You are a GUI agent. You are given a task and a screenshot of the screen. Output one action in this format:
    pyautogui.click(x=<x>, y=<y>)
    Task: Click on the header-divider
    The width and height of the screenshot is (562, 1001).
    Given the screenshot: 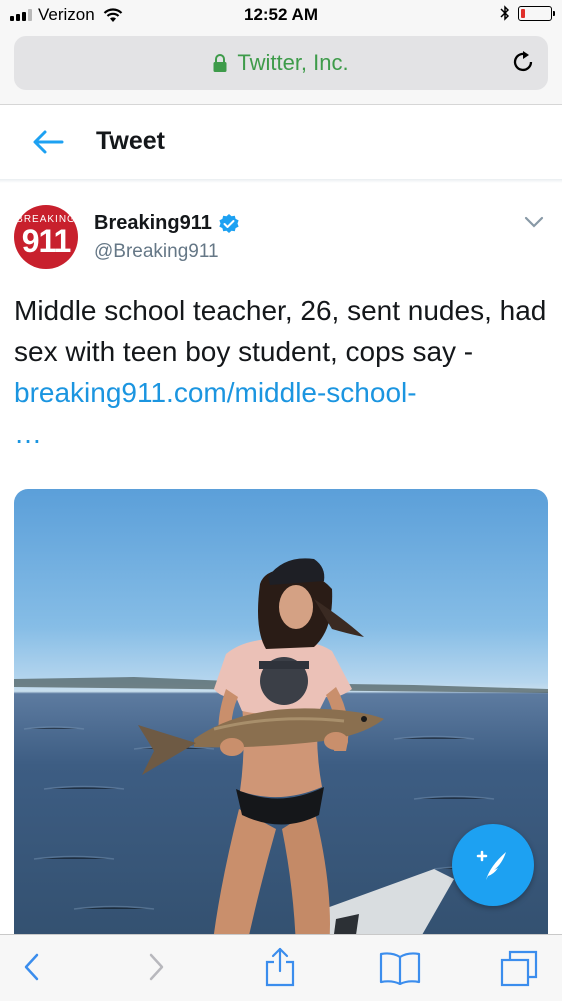 What is the action you would take?
    pyautogui.click(x=281, y=181)
    